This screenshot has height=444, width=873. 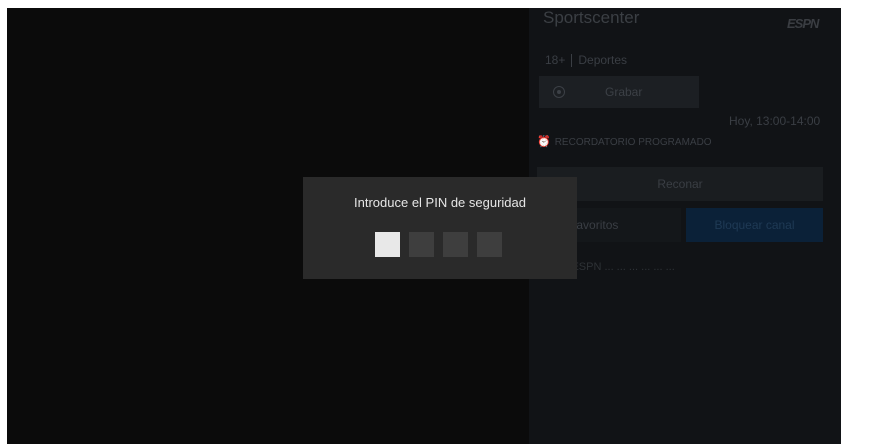 What do you see at coordinates (591, 17) in the screenshot?
I see `program-title: Sportscenter` at bounding box center [591, 17].